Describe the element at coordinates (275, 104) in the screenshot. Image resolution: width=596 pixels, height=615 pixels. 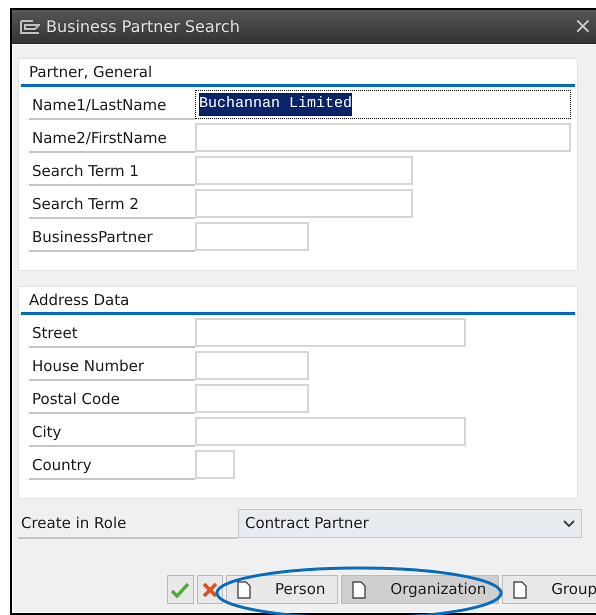
I see `field-value: Buchannan Limited` at that location.